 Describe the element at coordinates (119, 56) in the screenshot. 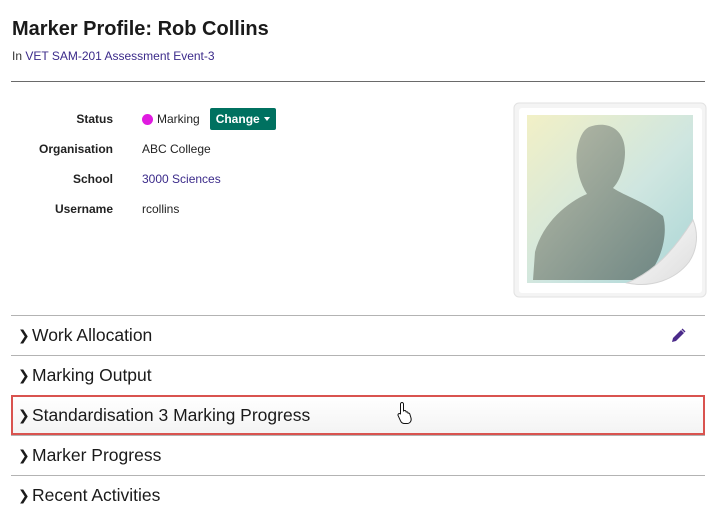

I see `assessment-event-link: VET SAM-201 Assessment Event-3` at that location.